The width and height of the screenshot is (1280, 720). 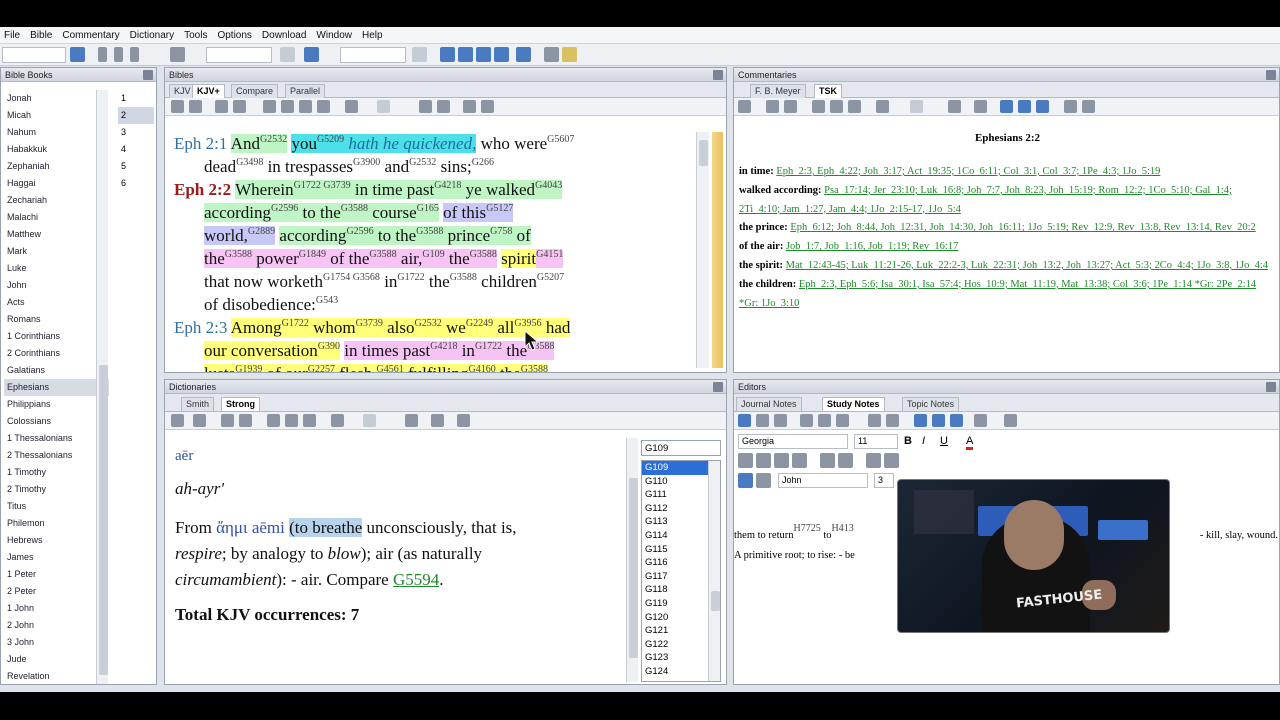 I want to click on book-item: Jonah, so click(x=56, y=98).